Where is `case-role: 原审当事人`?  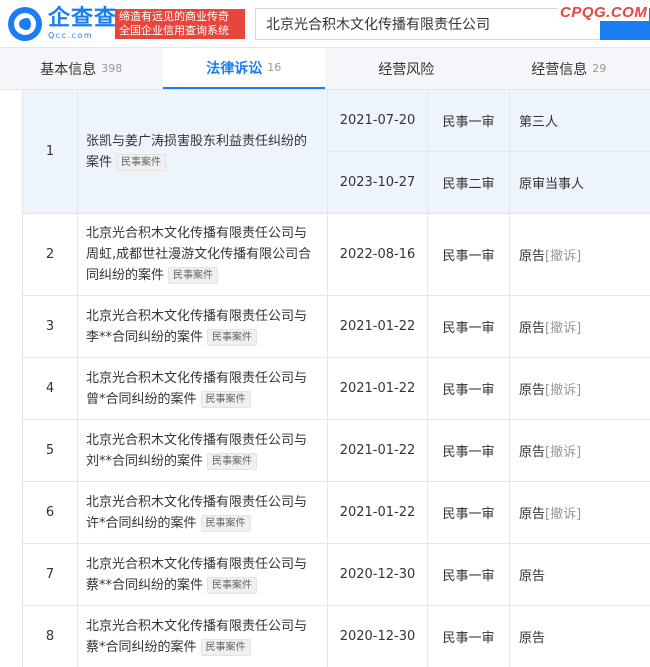
case-role: 原审当事人 is located at coordinates (580, 182).